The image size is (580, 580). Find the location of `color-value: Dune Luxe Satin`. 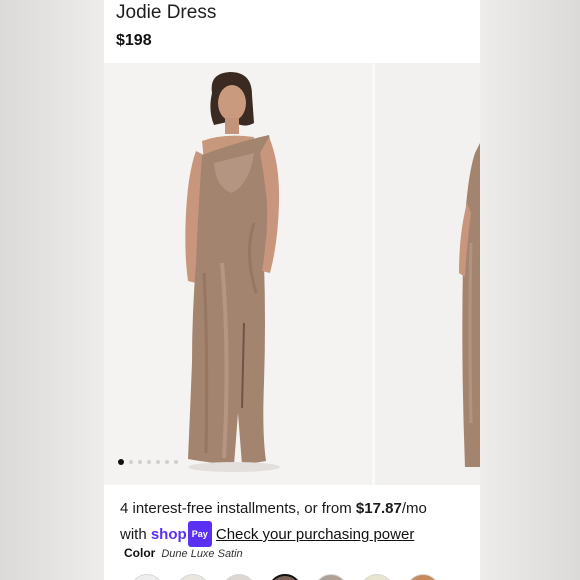

color-value: Dune Luxe Satin is located at coordinates (202, 554).